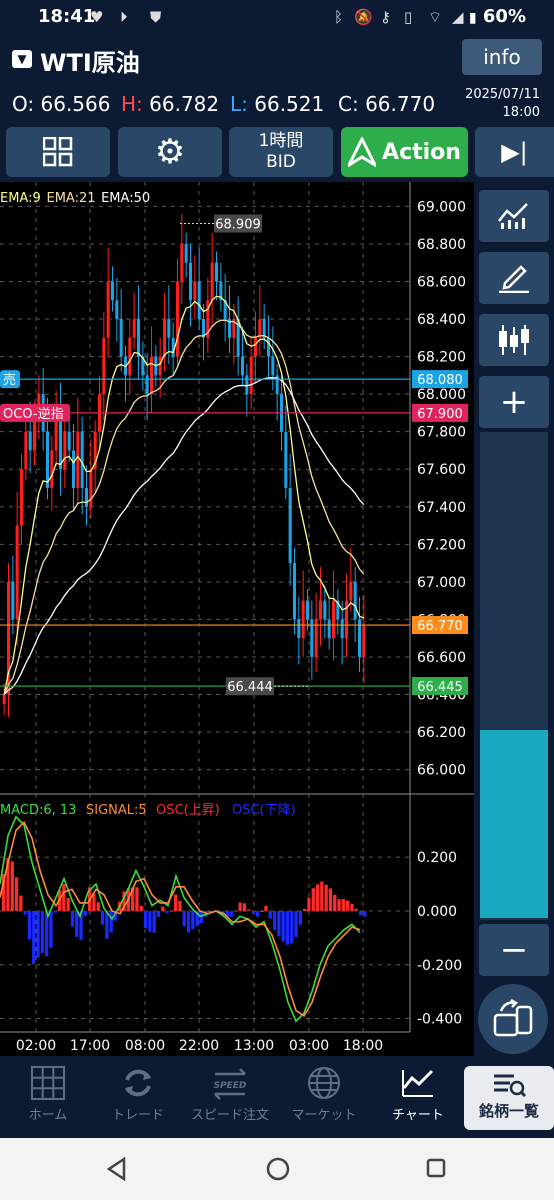 The height and width of the screenshot is (1200, 554). I want to click on x-tick-label: 17:00, so click(90, 1046).